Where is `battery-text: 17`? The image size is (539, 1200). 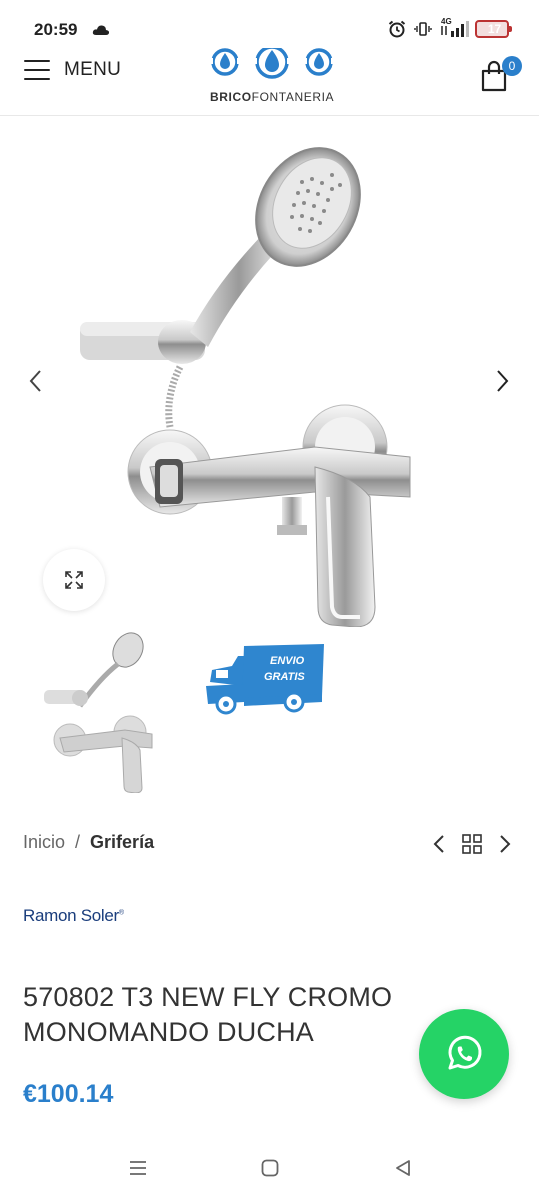
battery-text: 17 is located at coordinates (494, 29).